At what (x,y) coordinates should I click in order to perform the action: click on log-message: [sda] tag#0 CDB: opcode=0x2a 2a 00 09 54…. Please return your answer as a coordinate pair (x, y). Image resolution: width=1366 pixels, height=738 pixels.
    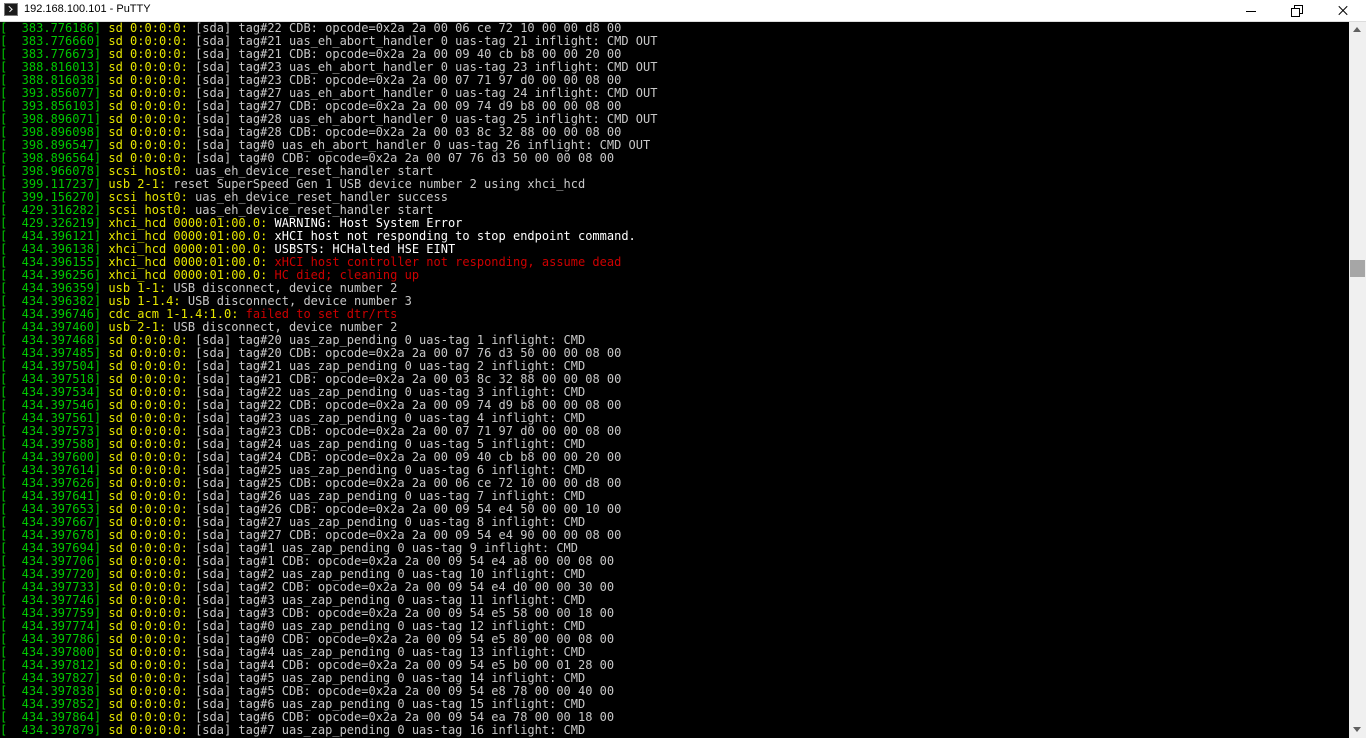
    Looking at the image, I should click on (401, 639).